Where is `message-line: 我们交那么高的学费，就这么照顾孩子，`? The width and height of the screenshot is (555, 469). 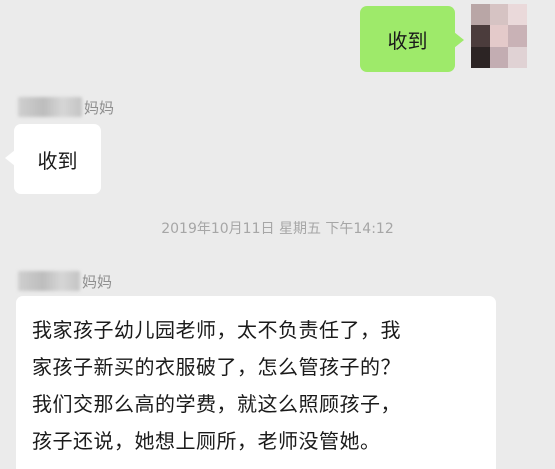 message-line: 我们交那么高的学费，就这么照顾孩子， is located at coordinates (216, 404).